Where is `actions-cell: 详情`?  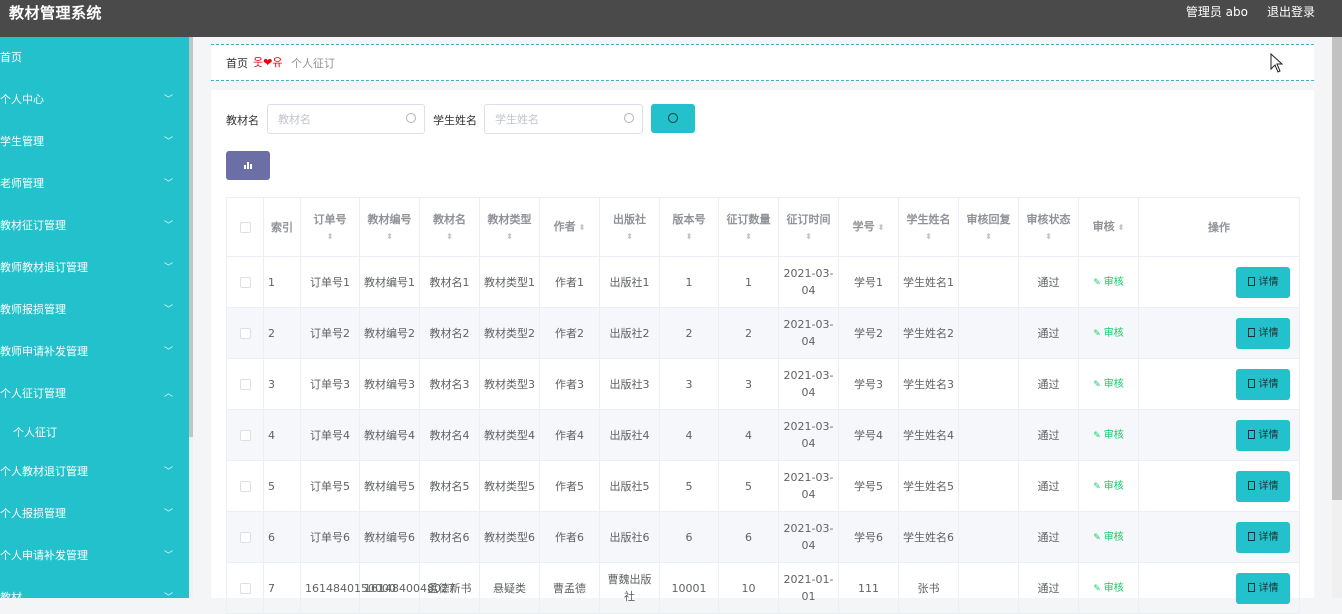 actions-cell: 详情 is located at coordinates (1219, 588).